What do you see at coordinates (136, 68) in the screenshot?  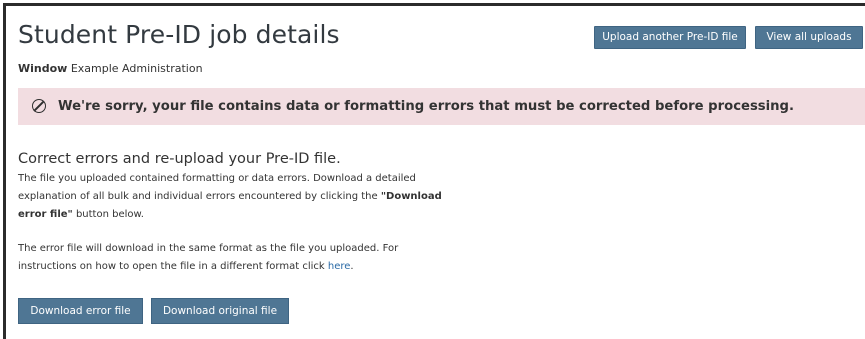 I see `window-value: Example Administration` at bounding box center [136, 68].